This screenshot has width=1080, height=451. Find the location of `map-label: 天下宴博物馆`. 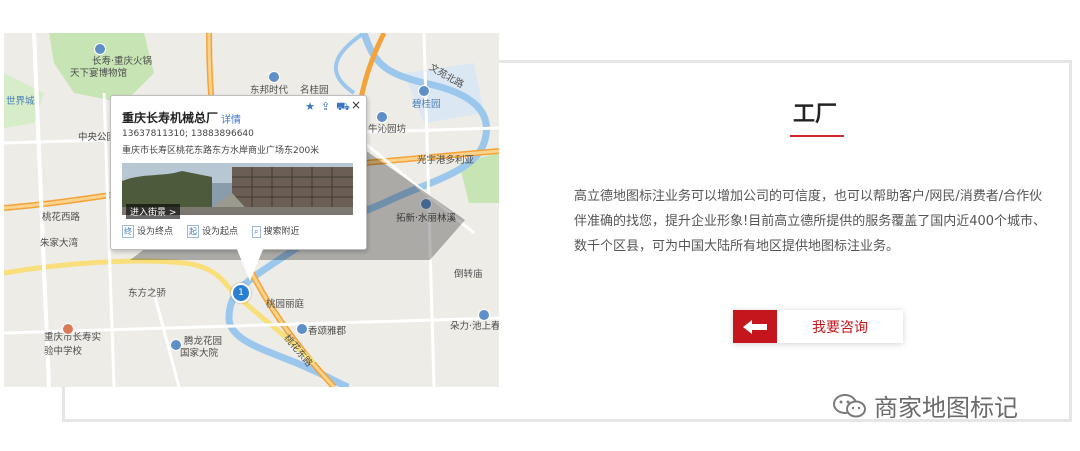

map-label: 天下宴博物馆 is located at coordinates (99, 73).